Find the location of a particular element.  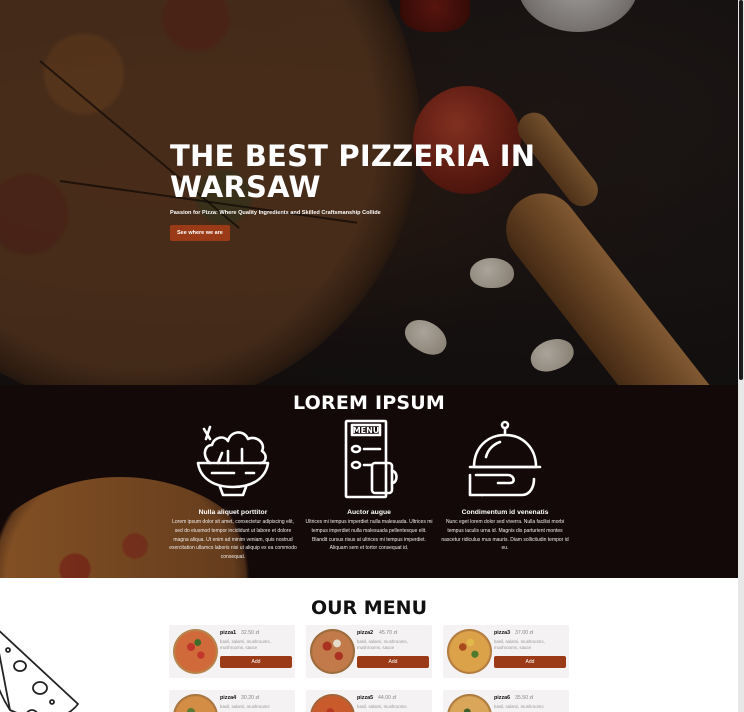

pizza-name: pizza5 is located at coordinates (365, 698).